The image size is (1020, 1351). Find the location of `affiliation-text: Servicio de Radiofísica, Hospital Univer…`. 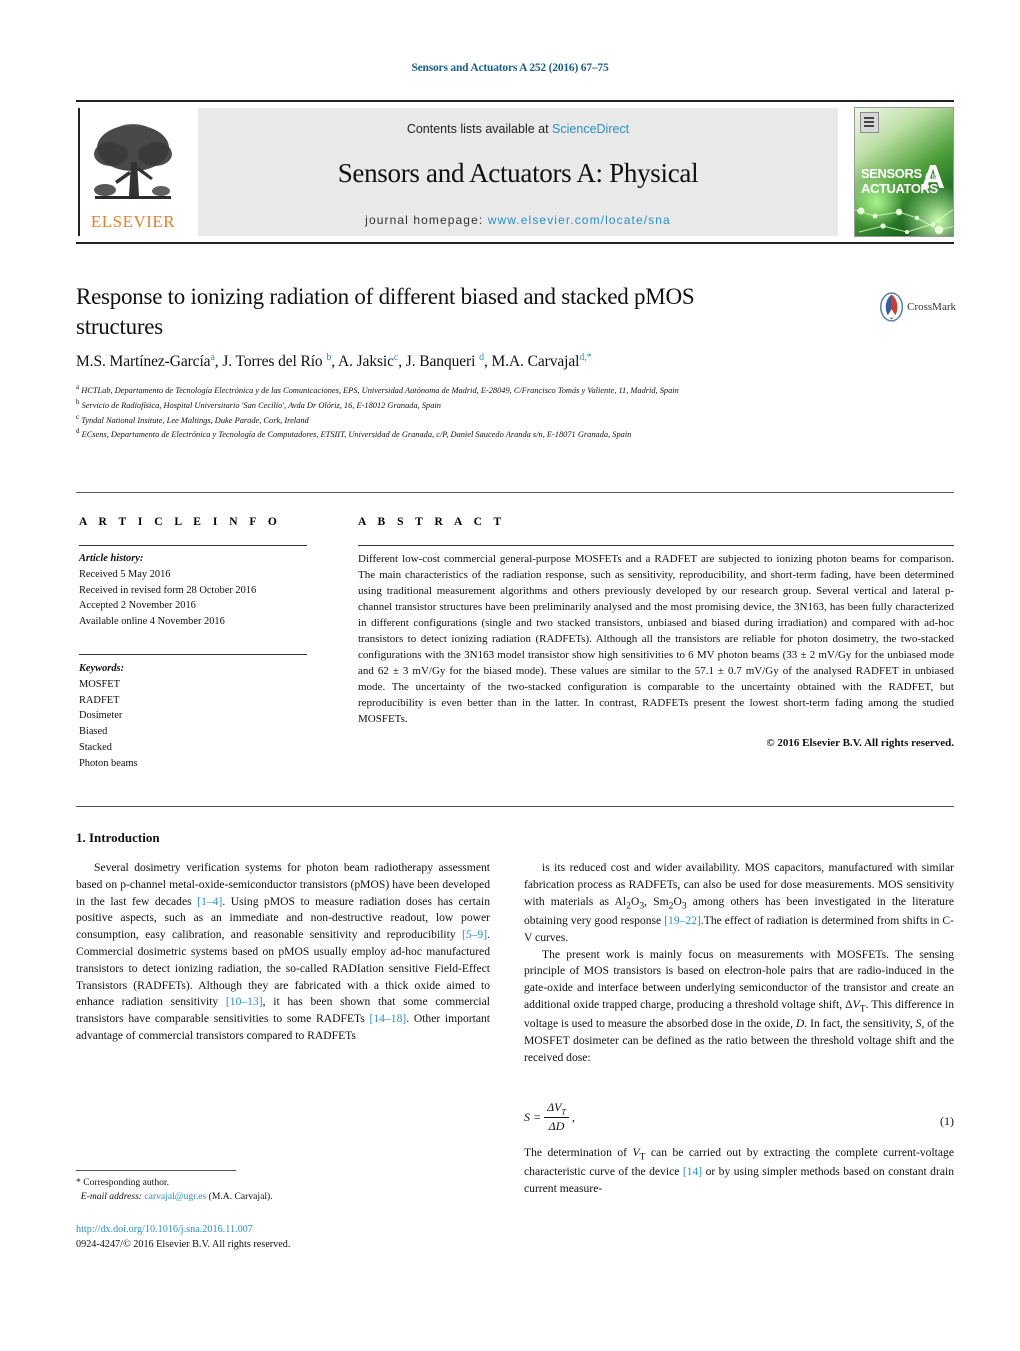

affiliation-text: Servicio de Radiofísica, Hospital Univer… is located at coordinates (261, 405).